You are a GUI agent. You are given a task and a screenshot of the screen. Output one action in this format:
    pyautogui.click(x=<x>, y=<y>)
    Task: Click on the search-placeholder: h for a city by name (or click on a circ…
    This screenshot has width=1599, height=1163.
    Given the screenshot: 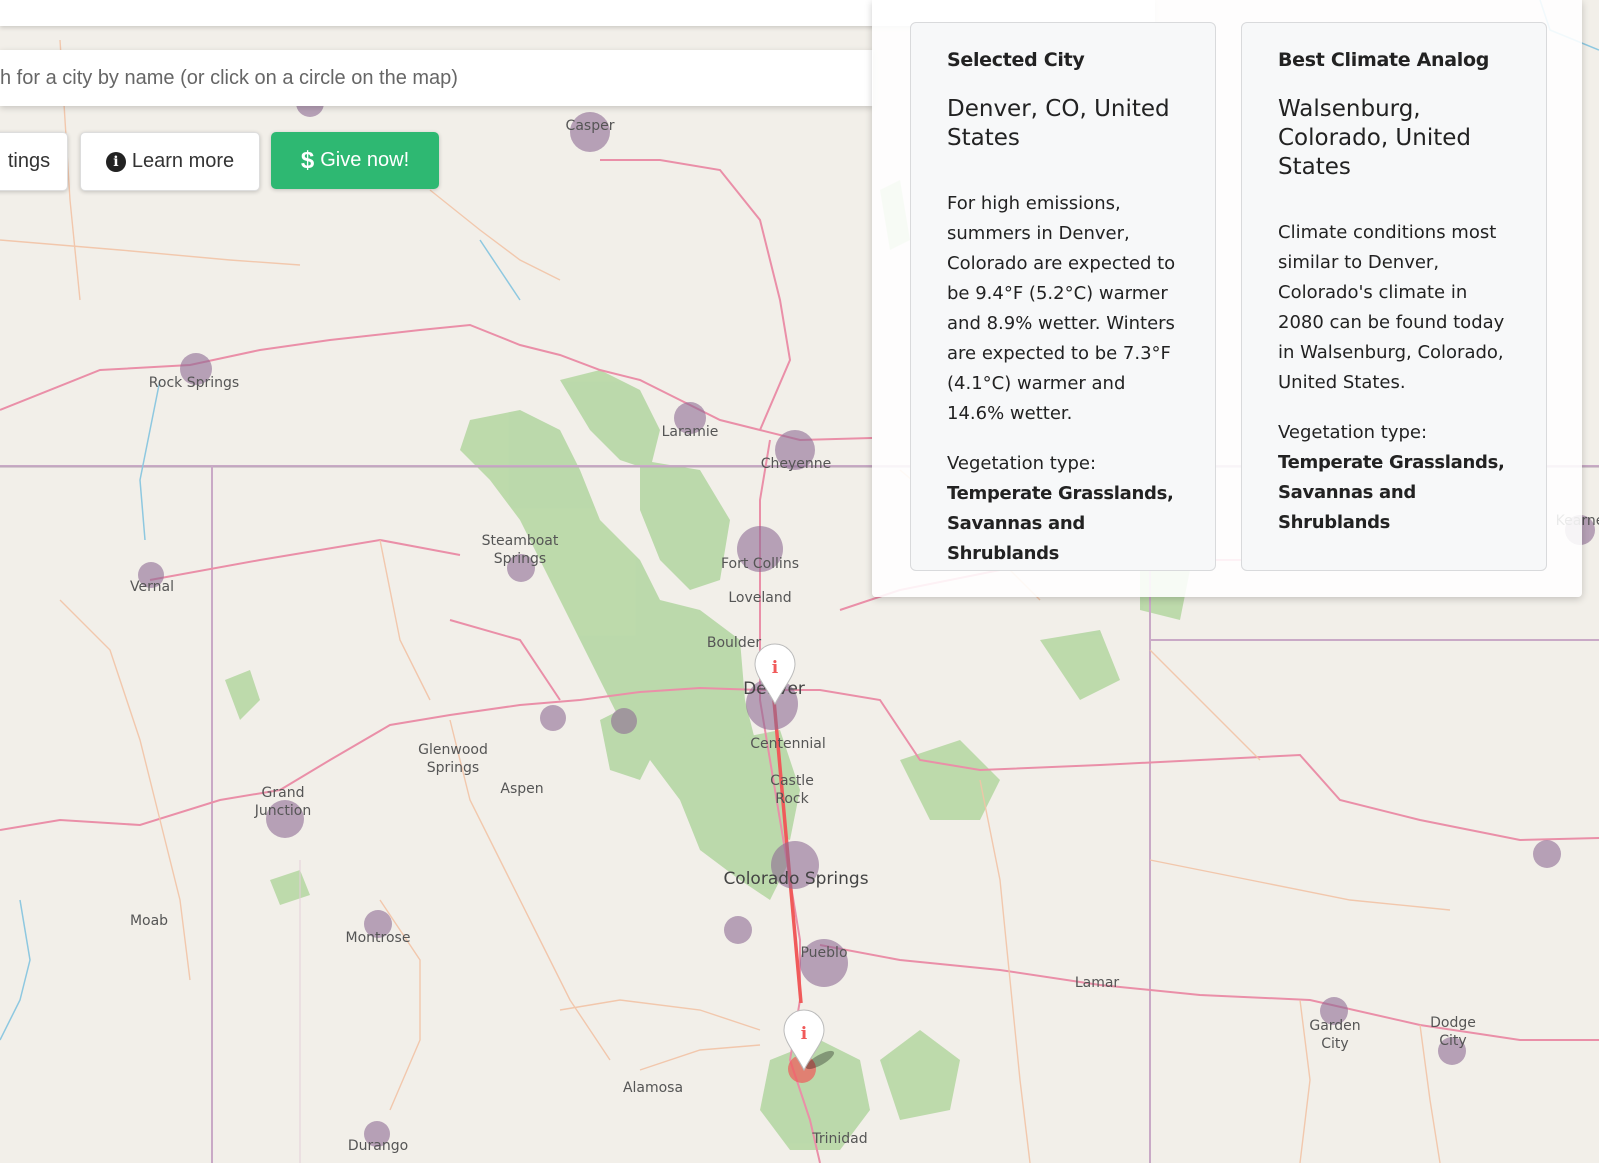 What is the action you would take?
    pyautogui.click(x=229, y=77)
    